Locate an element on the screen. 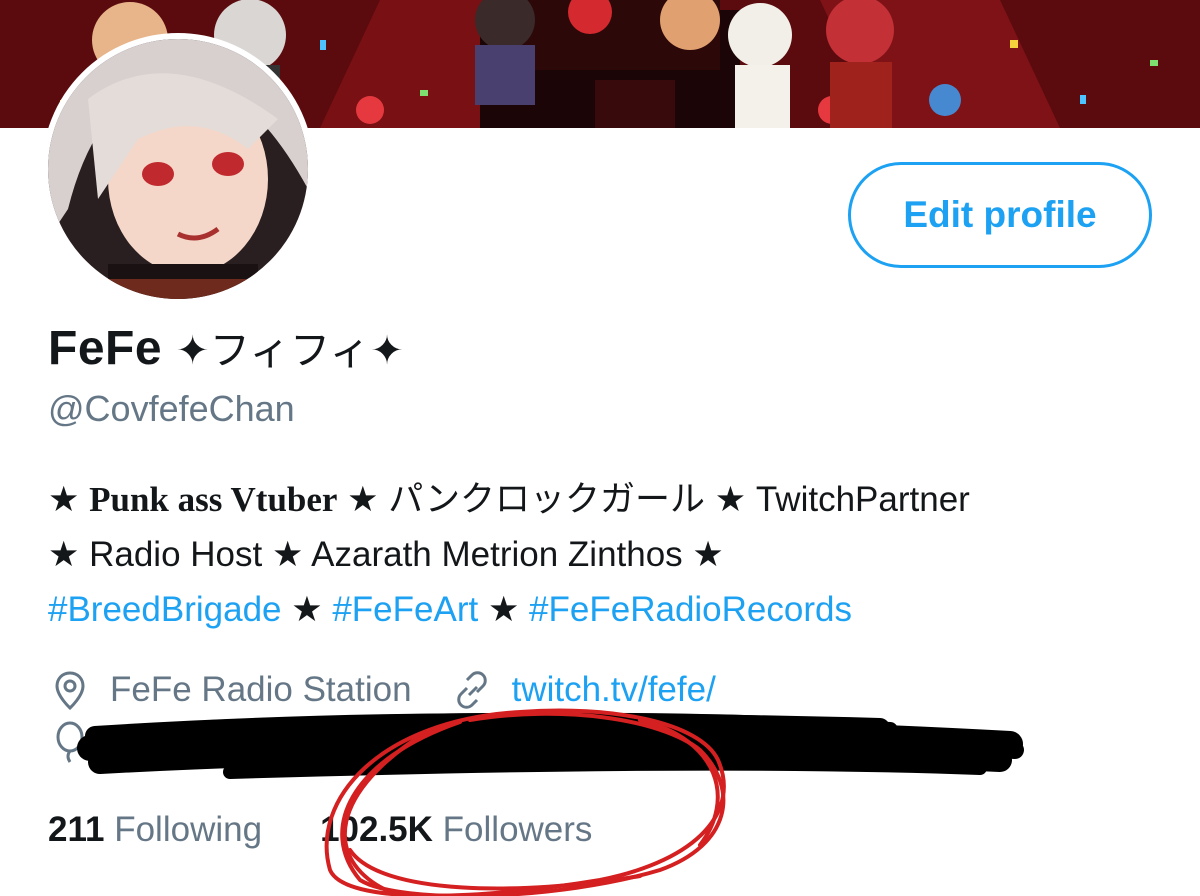 This screenshot has width=1200, height=896. profile-location: FeFe Radio Station is located at coordinates (230, 690).